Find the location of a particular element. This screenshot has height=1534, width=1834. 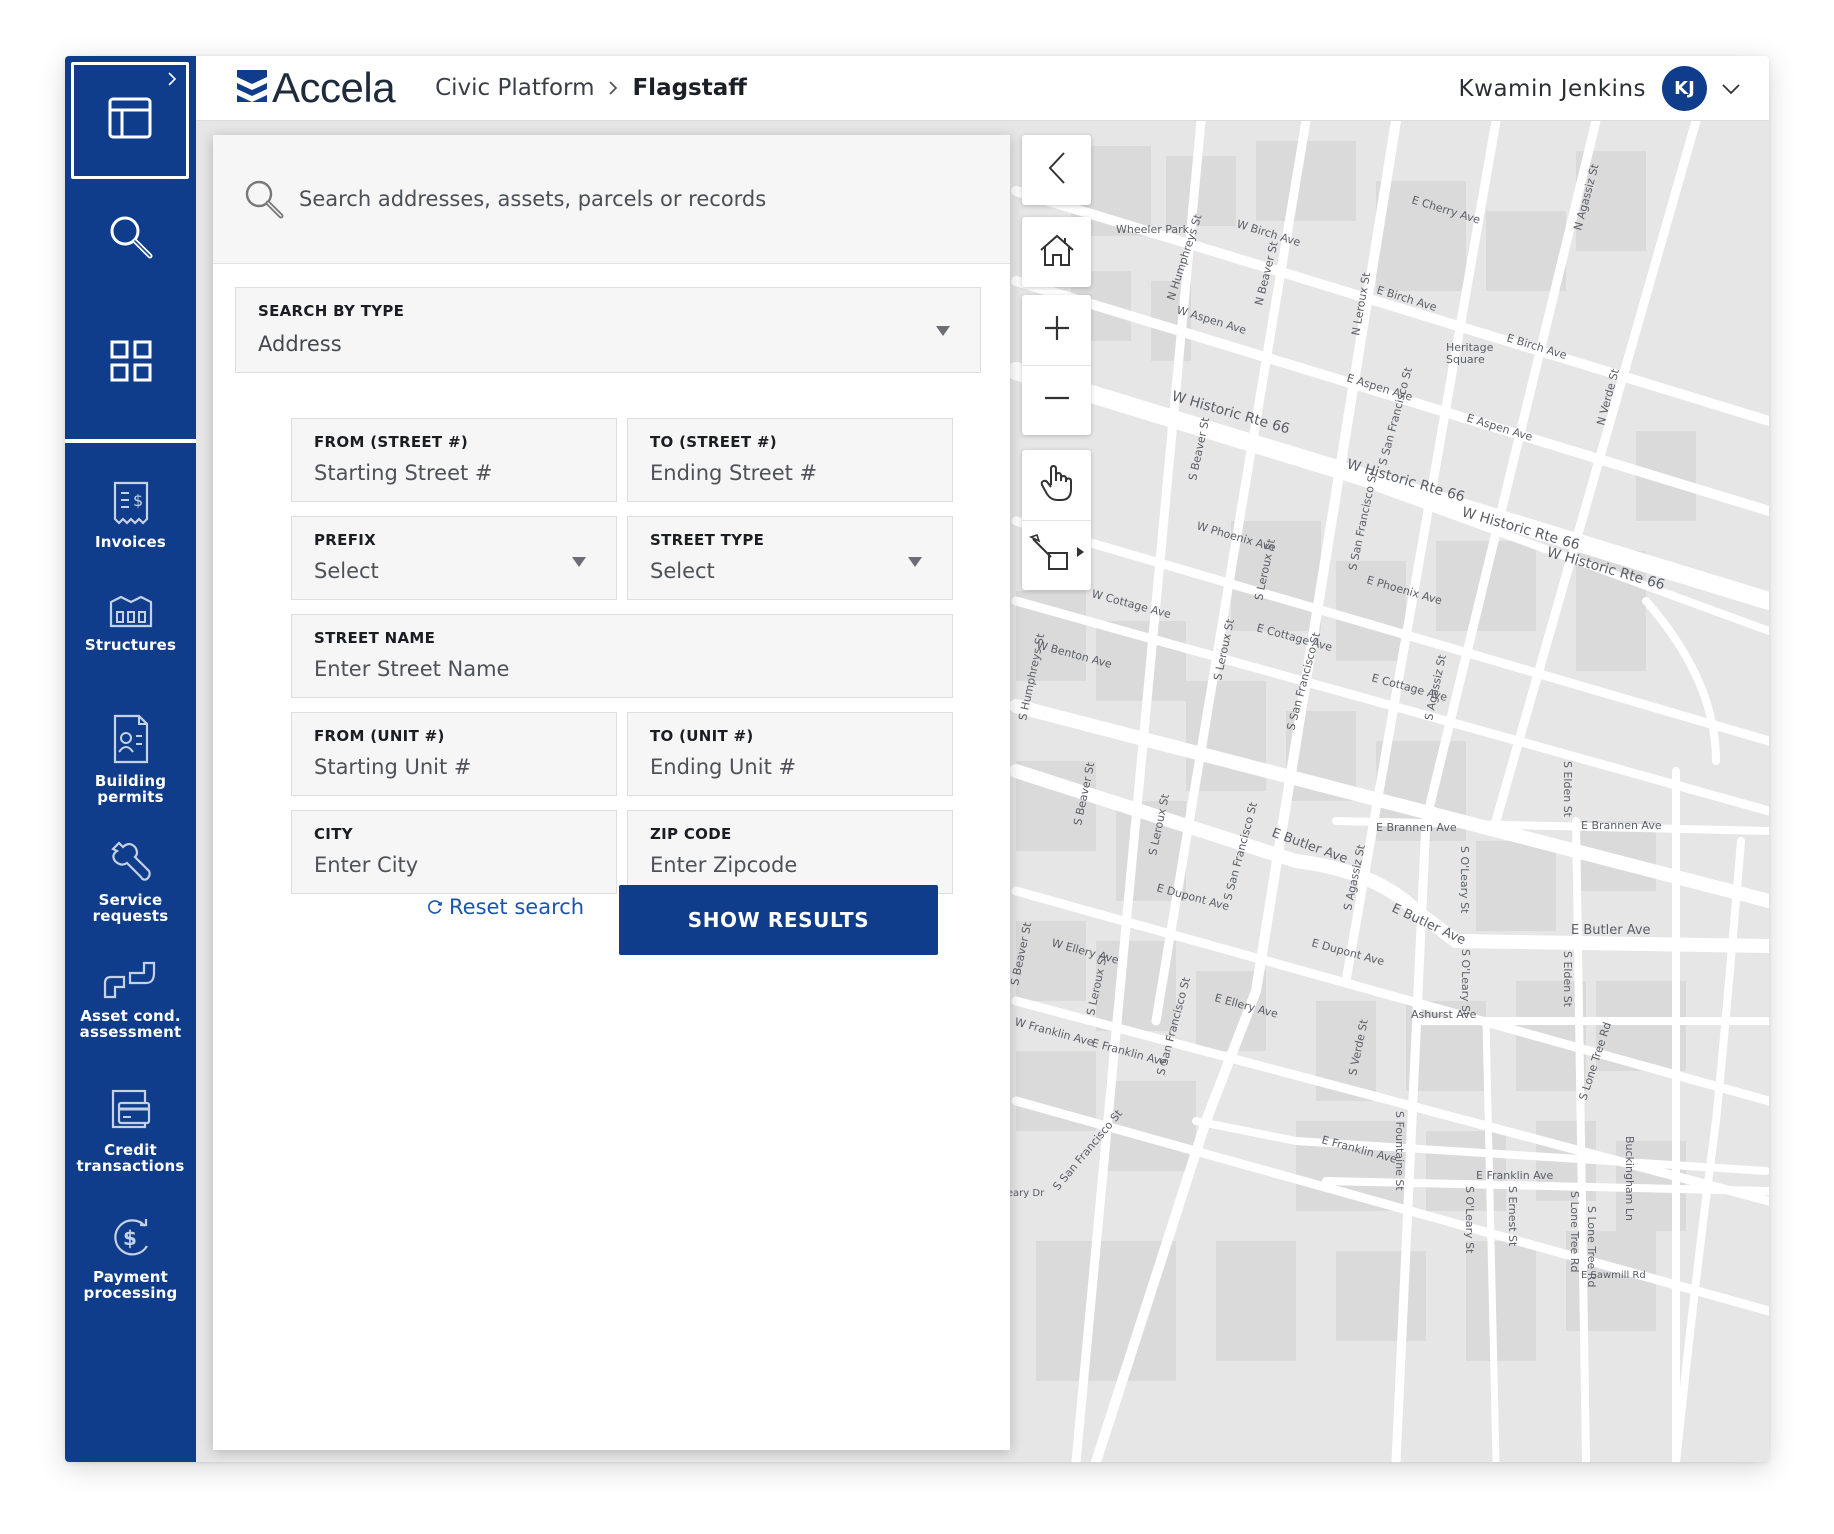

field-label: FROM (UNIT #) is located at coordinates (379, 736).